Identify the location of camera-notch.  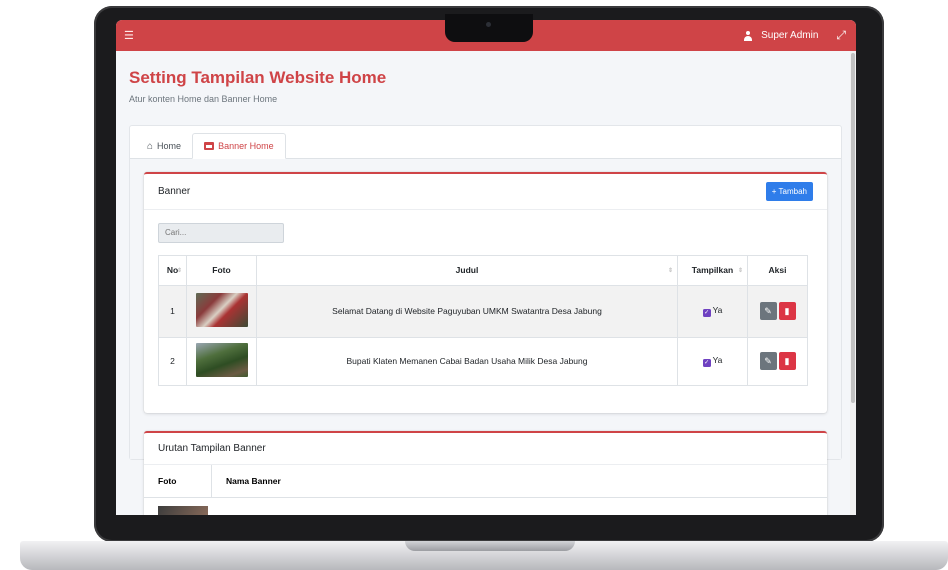
(489, 28).